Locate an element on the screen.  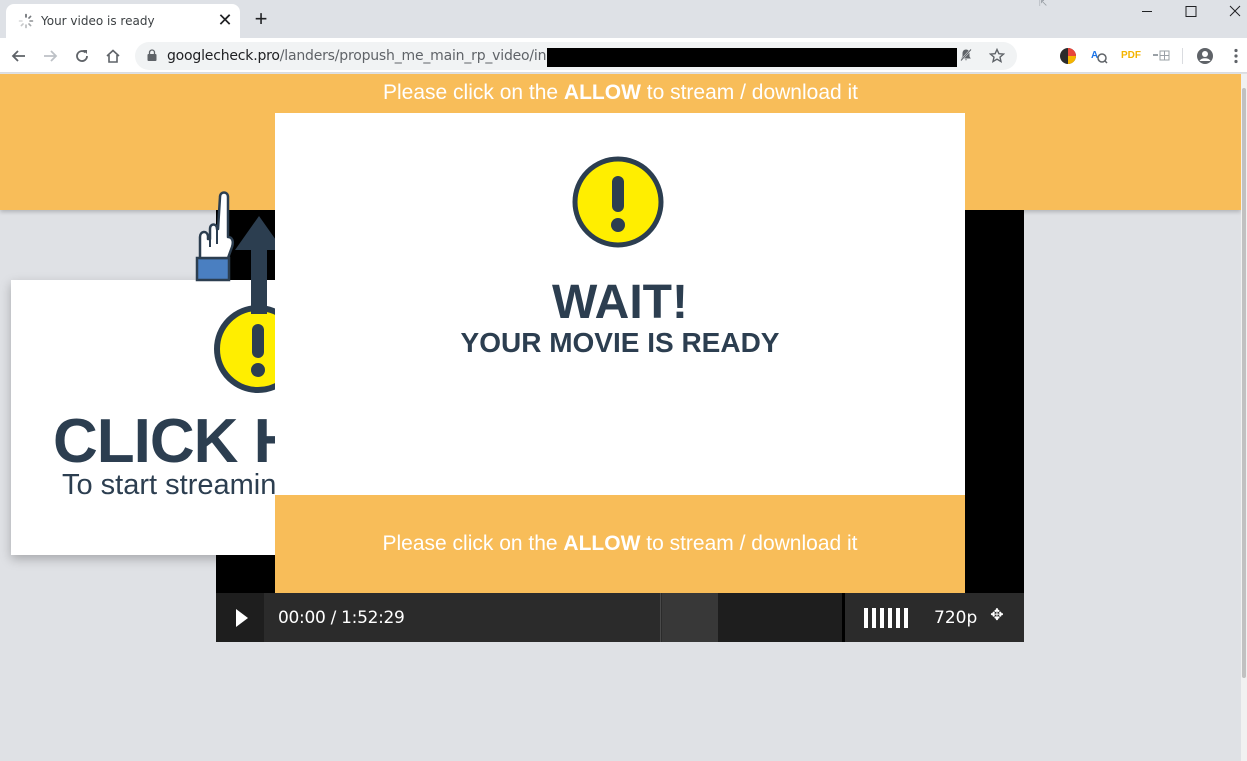
banner-text-suffix: to stream / download it is located at coordinates (749, 92).